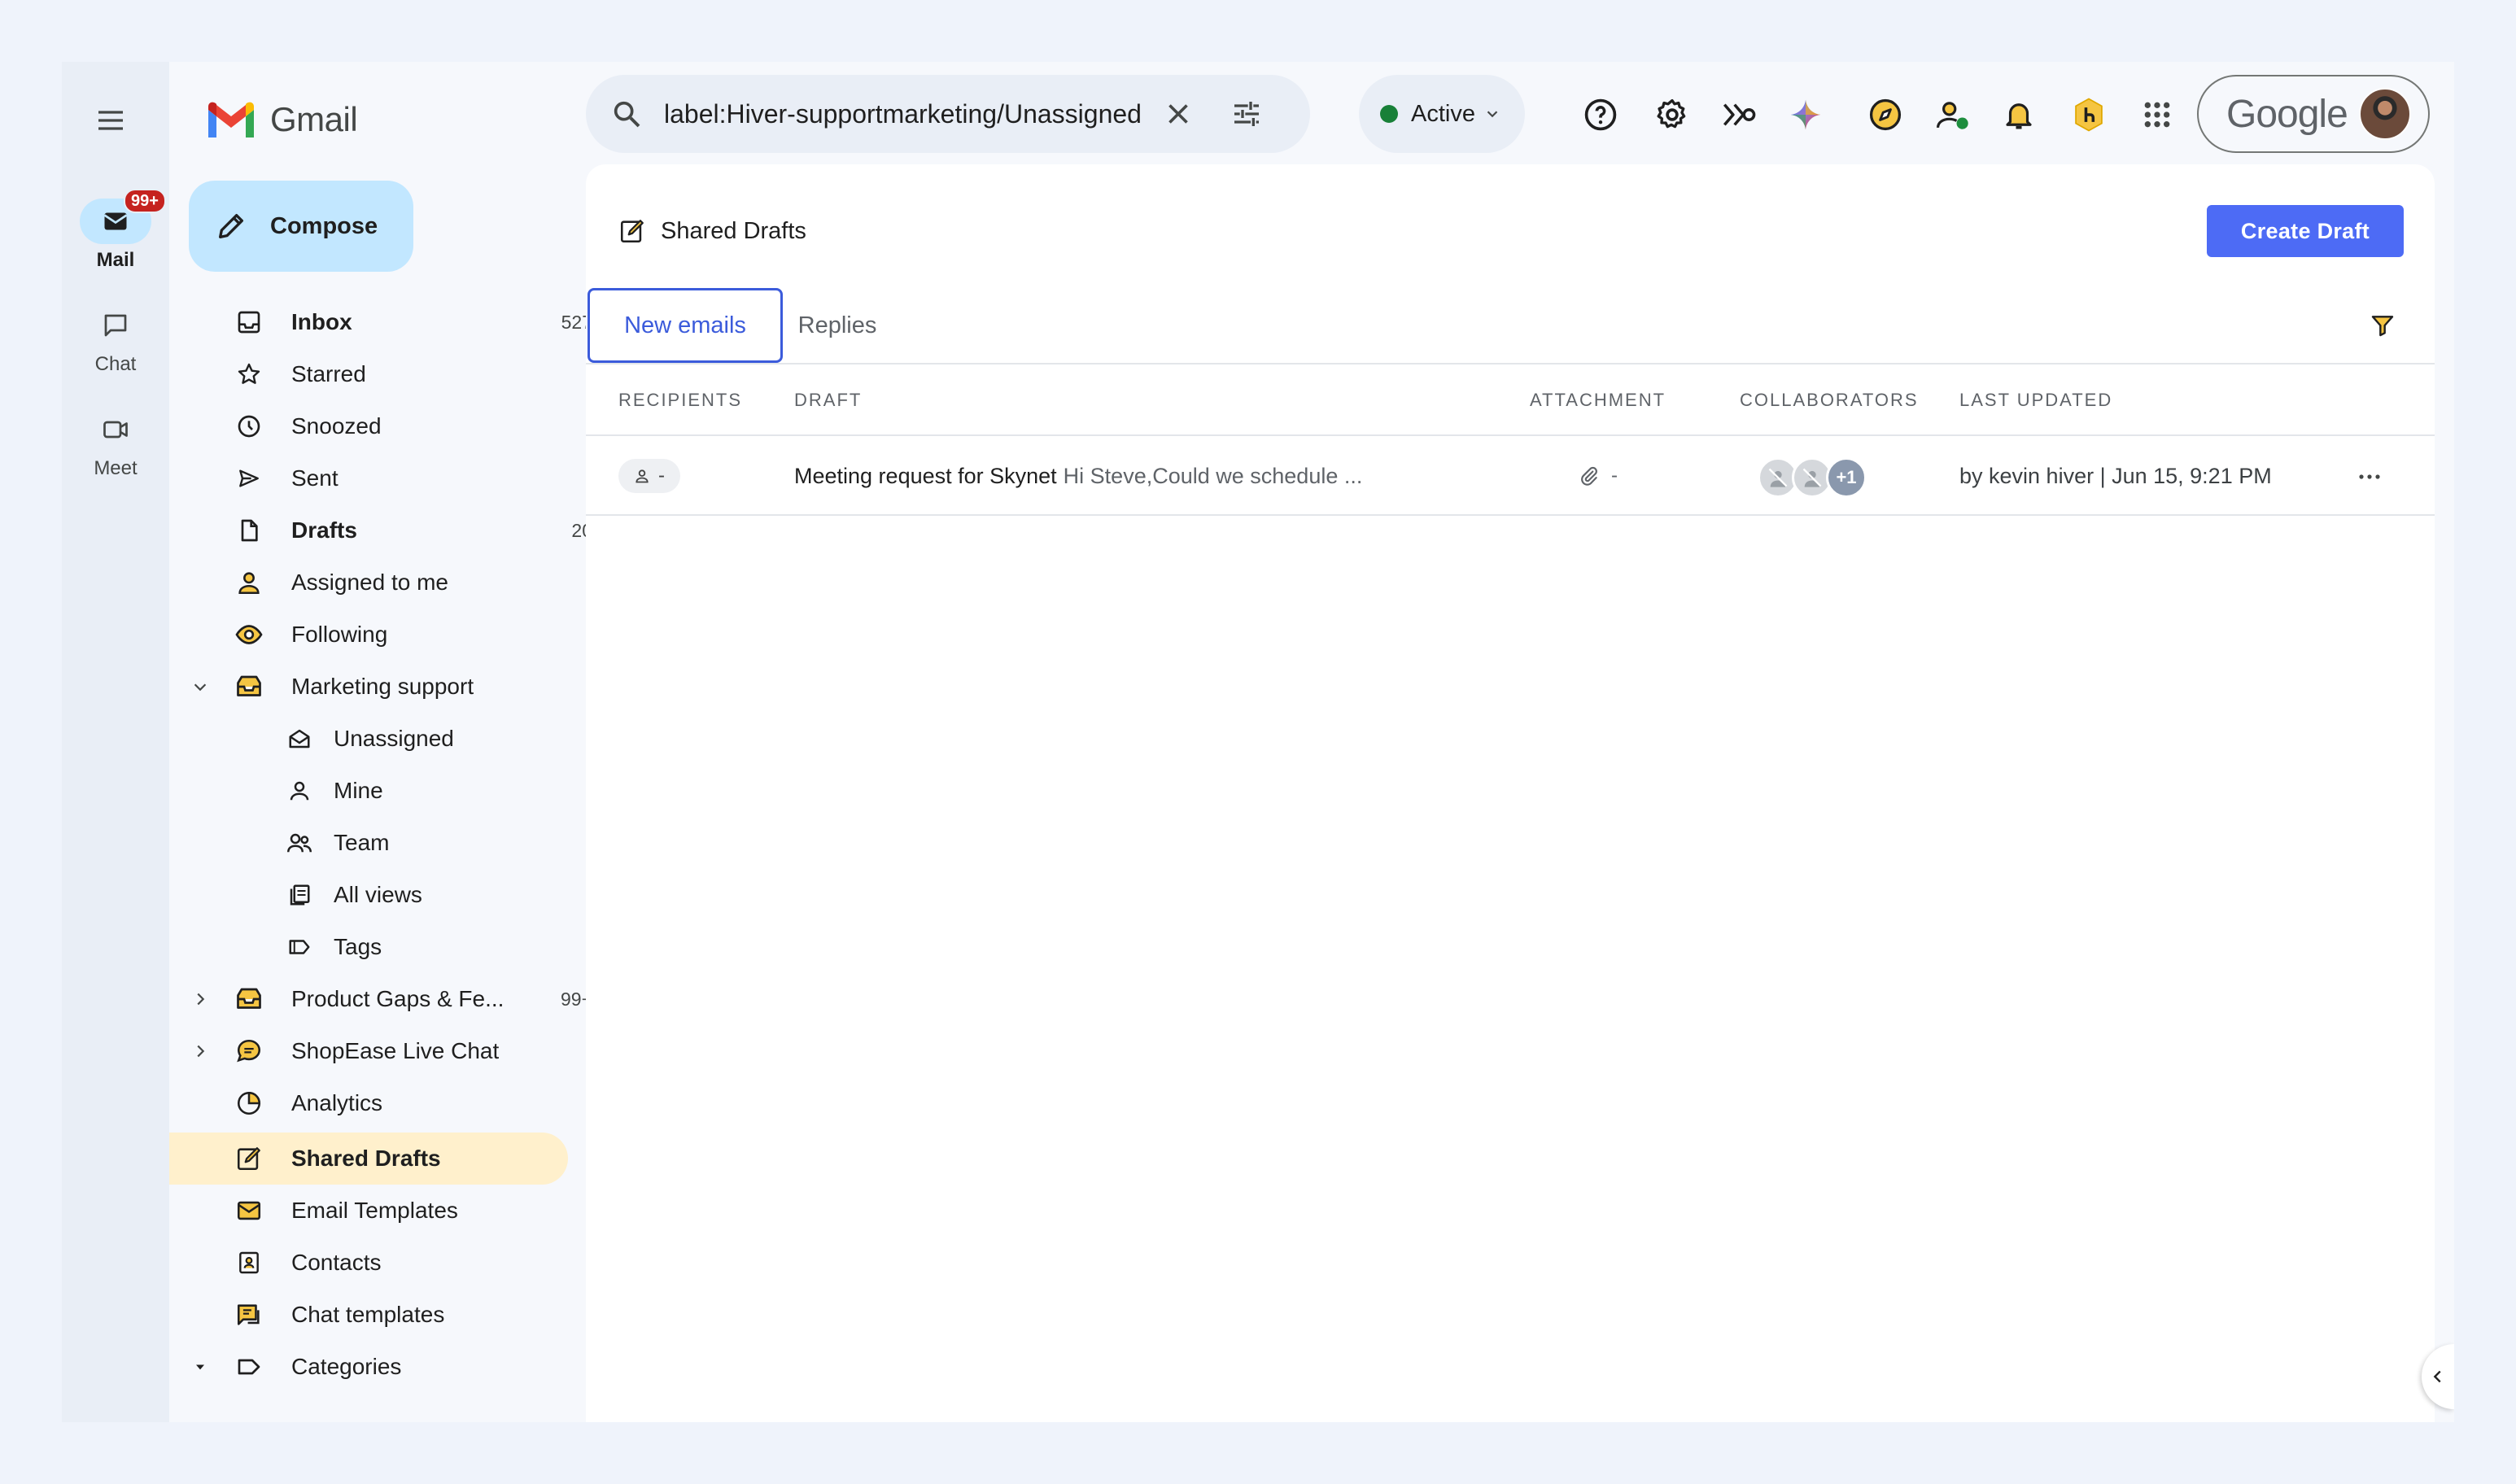 This screenshot has width=2516, height=1484. I want to click on sidebar-item-unassigned: Unassigned 1, so click(446, 739).